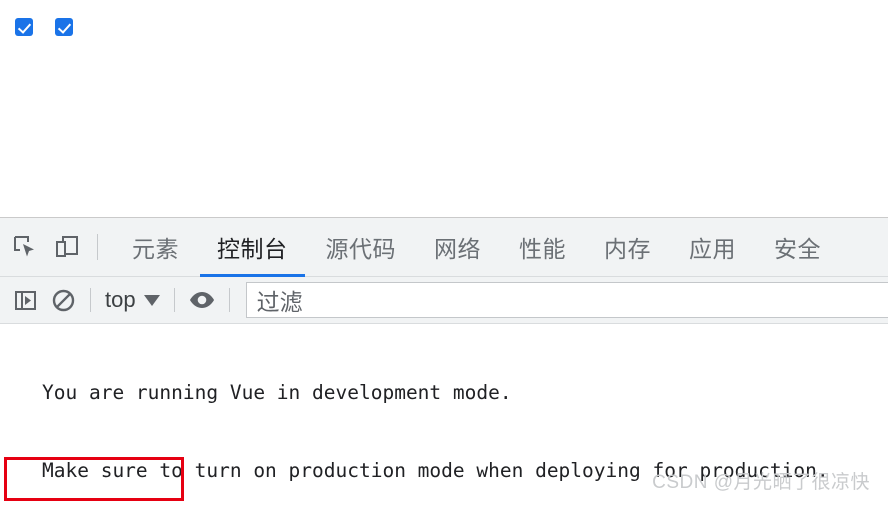 The image size is (888, 506). What do you see at coordinates (25, 247) in the screenshot?
I see `inspect-element-icon` at bounding box center [25, 247].